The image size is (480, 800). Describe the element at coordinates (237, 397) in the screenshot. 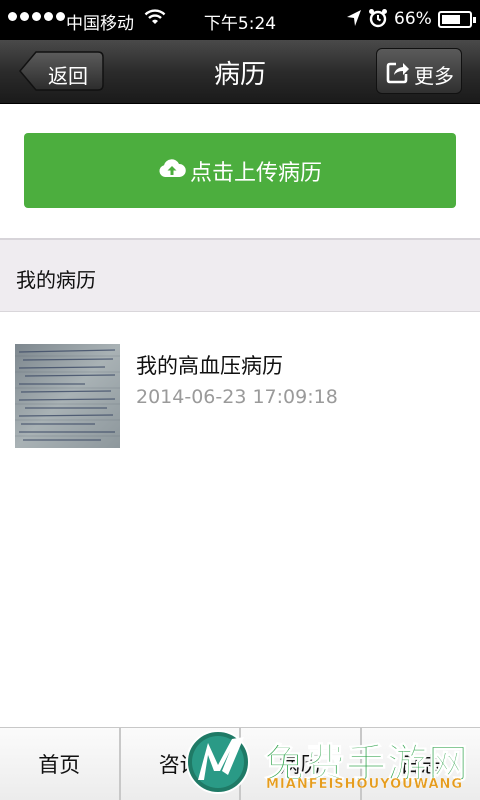

I see `record-timestamp: 2014-06-23 17:09:18` at that location.